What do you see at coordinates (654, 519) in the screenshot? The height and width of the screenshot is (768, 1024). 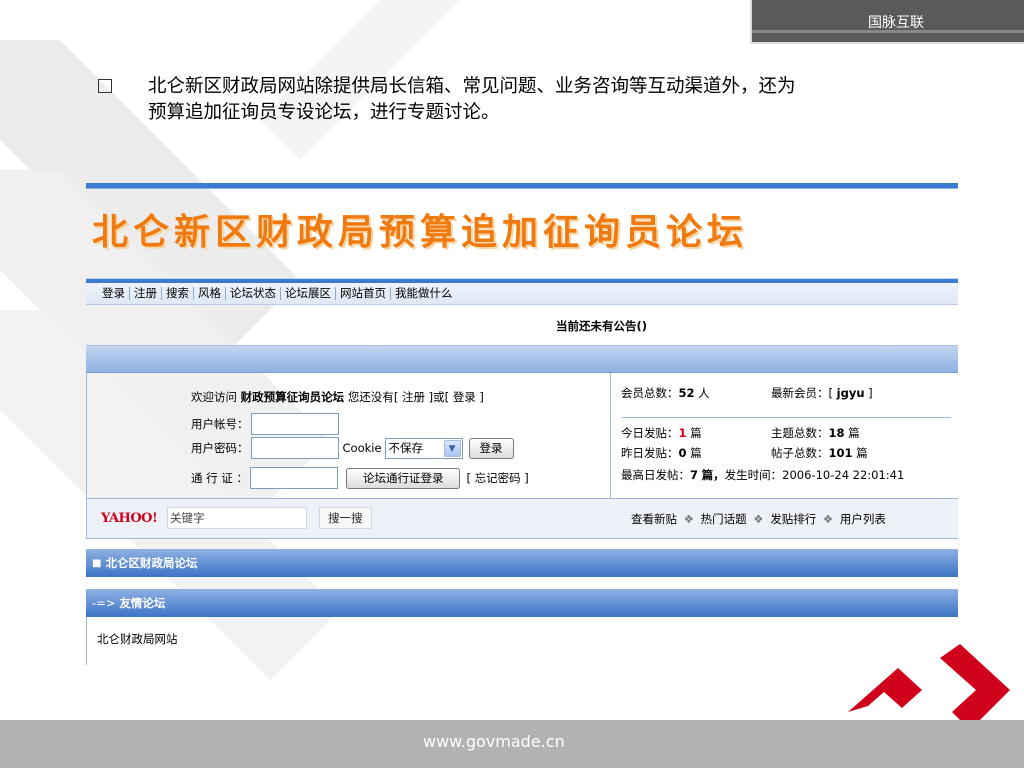 I see `link-new-posts: 查看新贴` at bounding box center [654, 519].